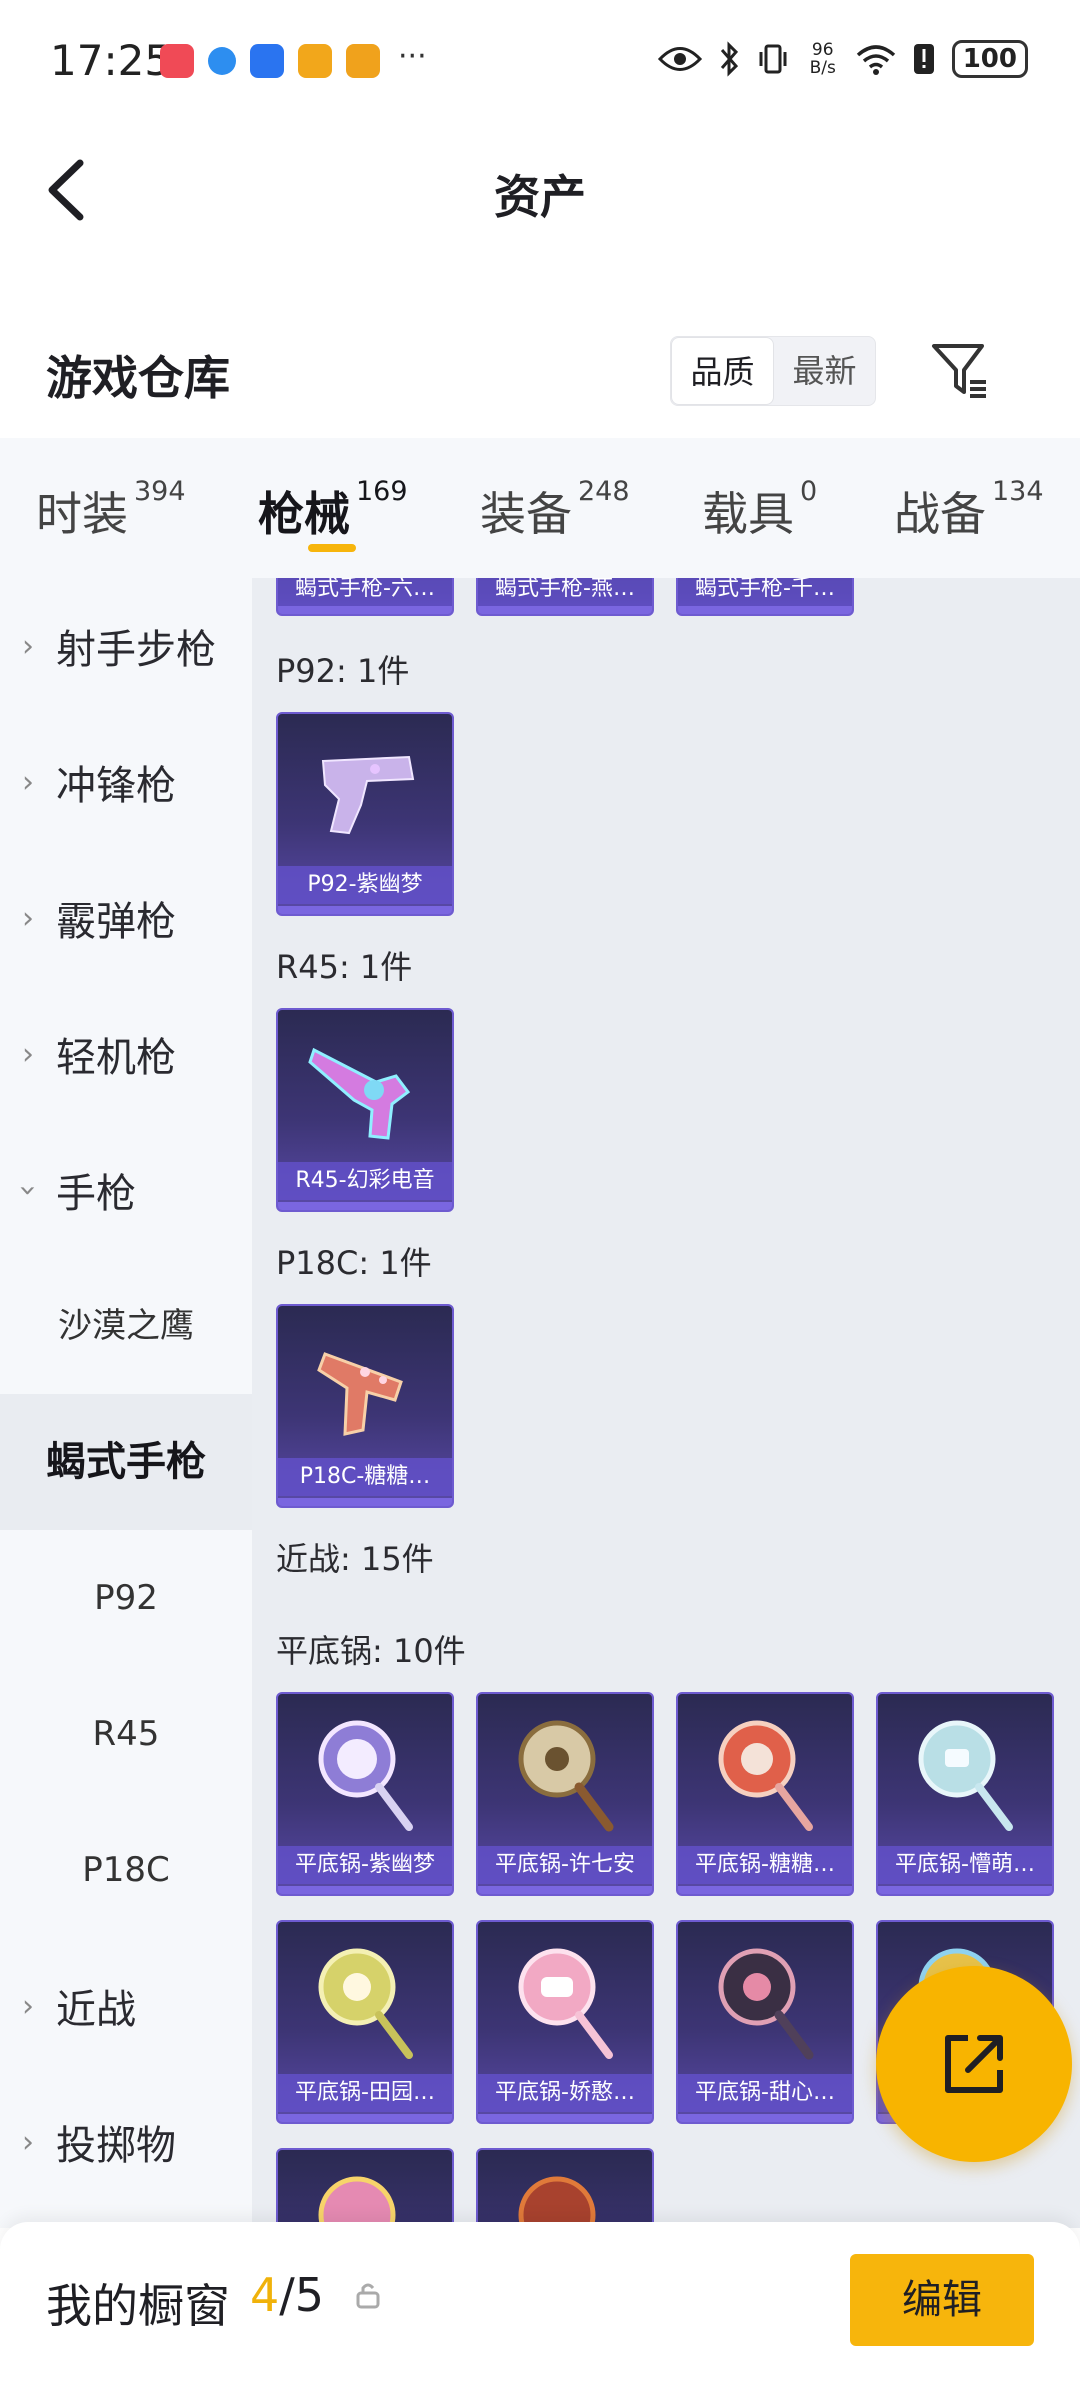  What do you see at coordinates (729, 59) in the screenshot?
I see `bluetooth-icon` at bounding box center [729, 59].